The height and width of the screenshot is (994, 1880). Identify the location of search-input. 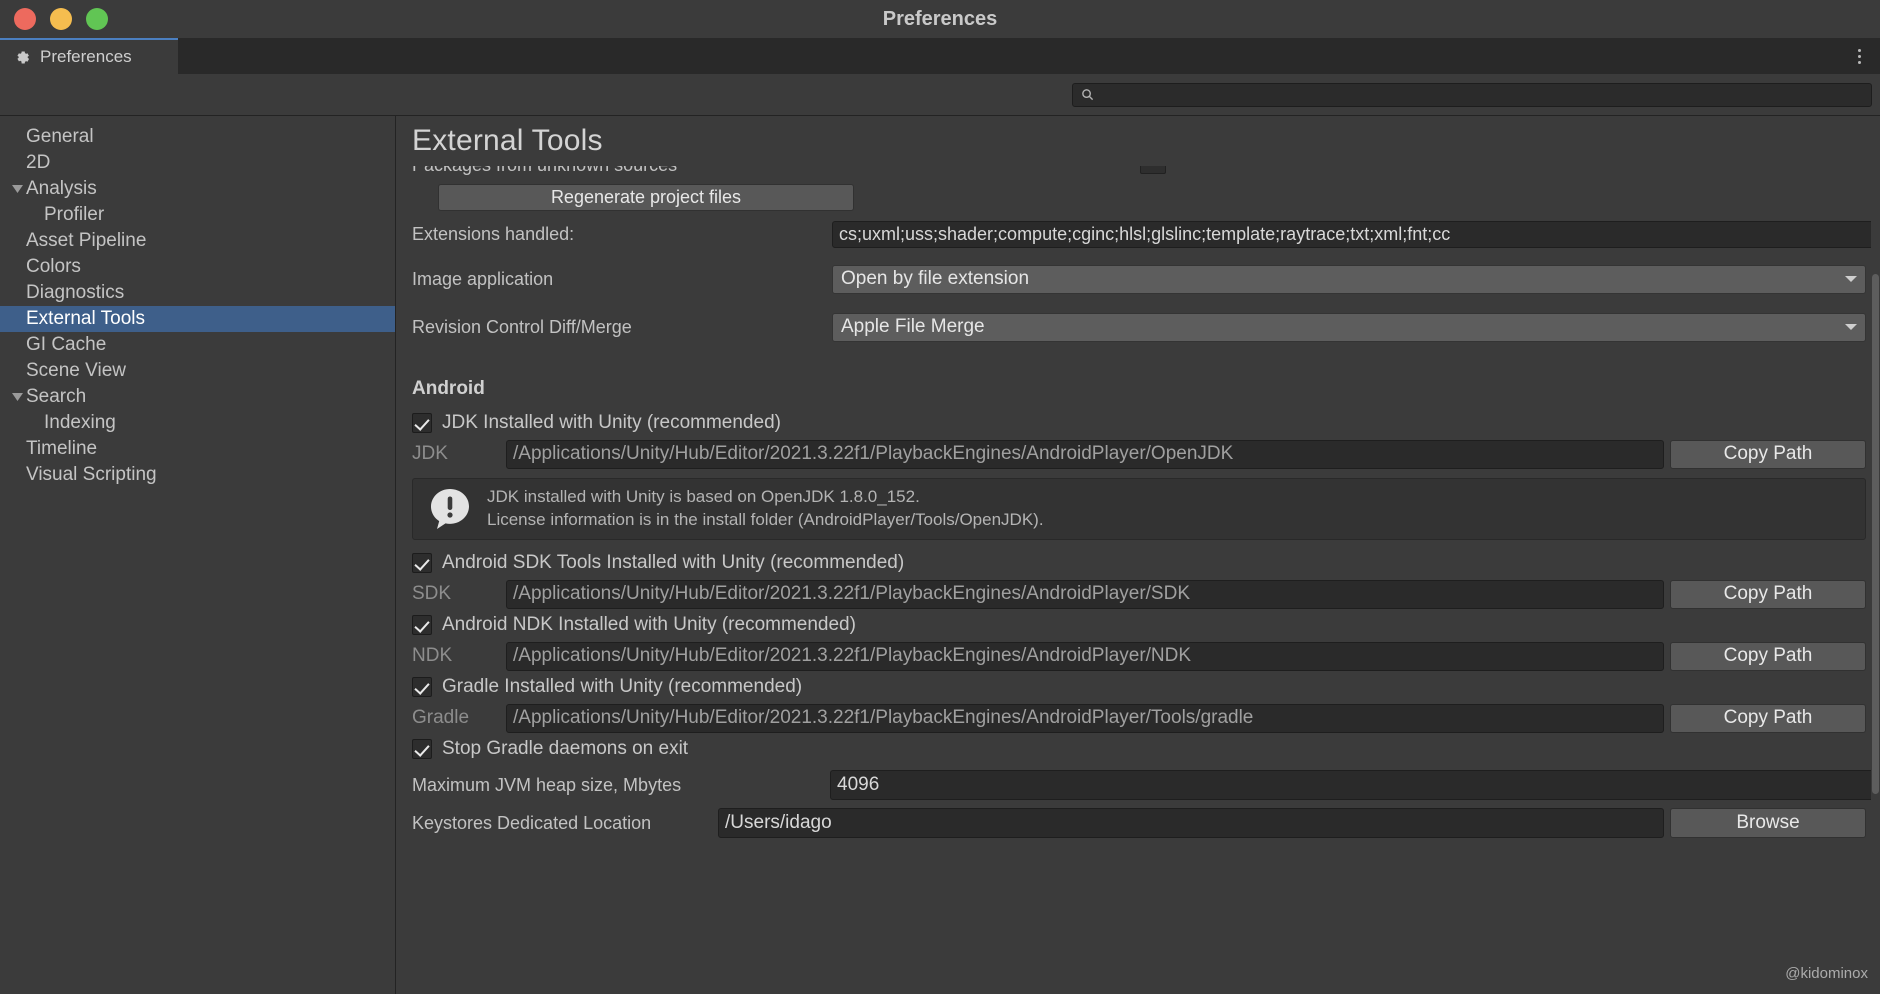
(1481, 94).